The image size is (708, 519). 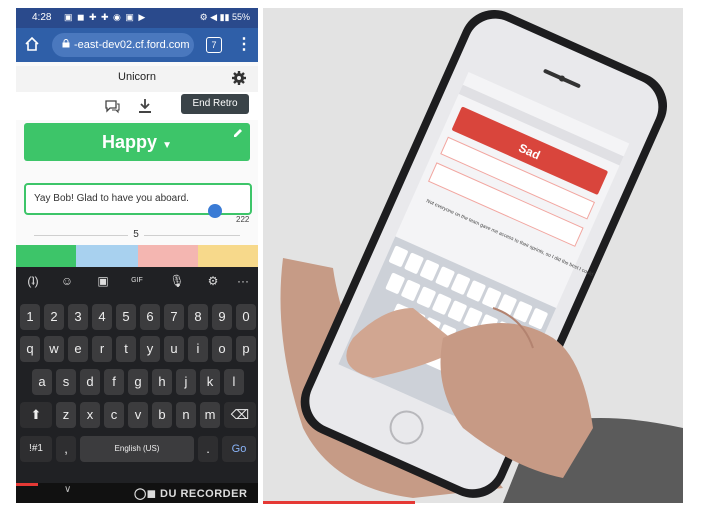 I want to click on key-8: 8, so click(x=198, y=317).